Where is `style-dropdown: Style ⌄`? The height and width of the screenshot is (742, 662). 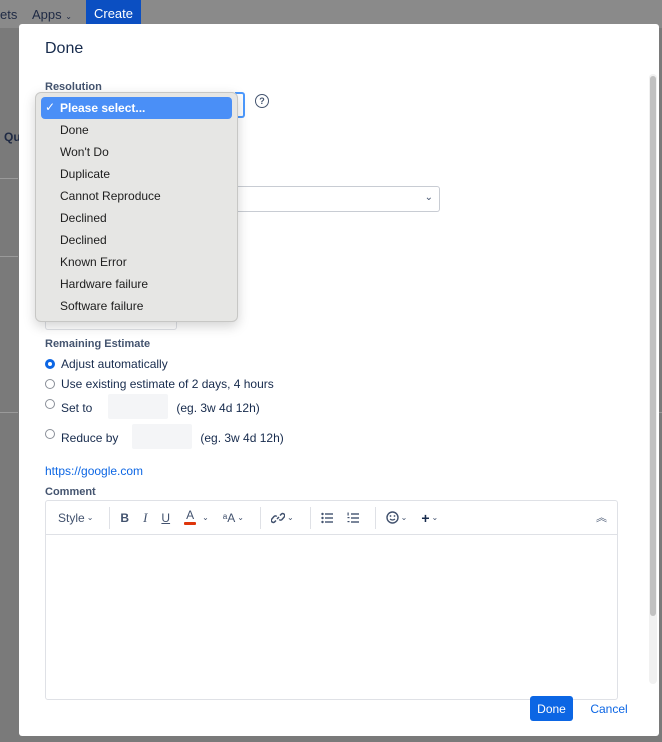
style-dropdown: Style ⌄ is located at coordinates (75, 518).